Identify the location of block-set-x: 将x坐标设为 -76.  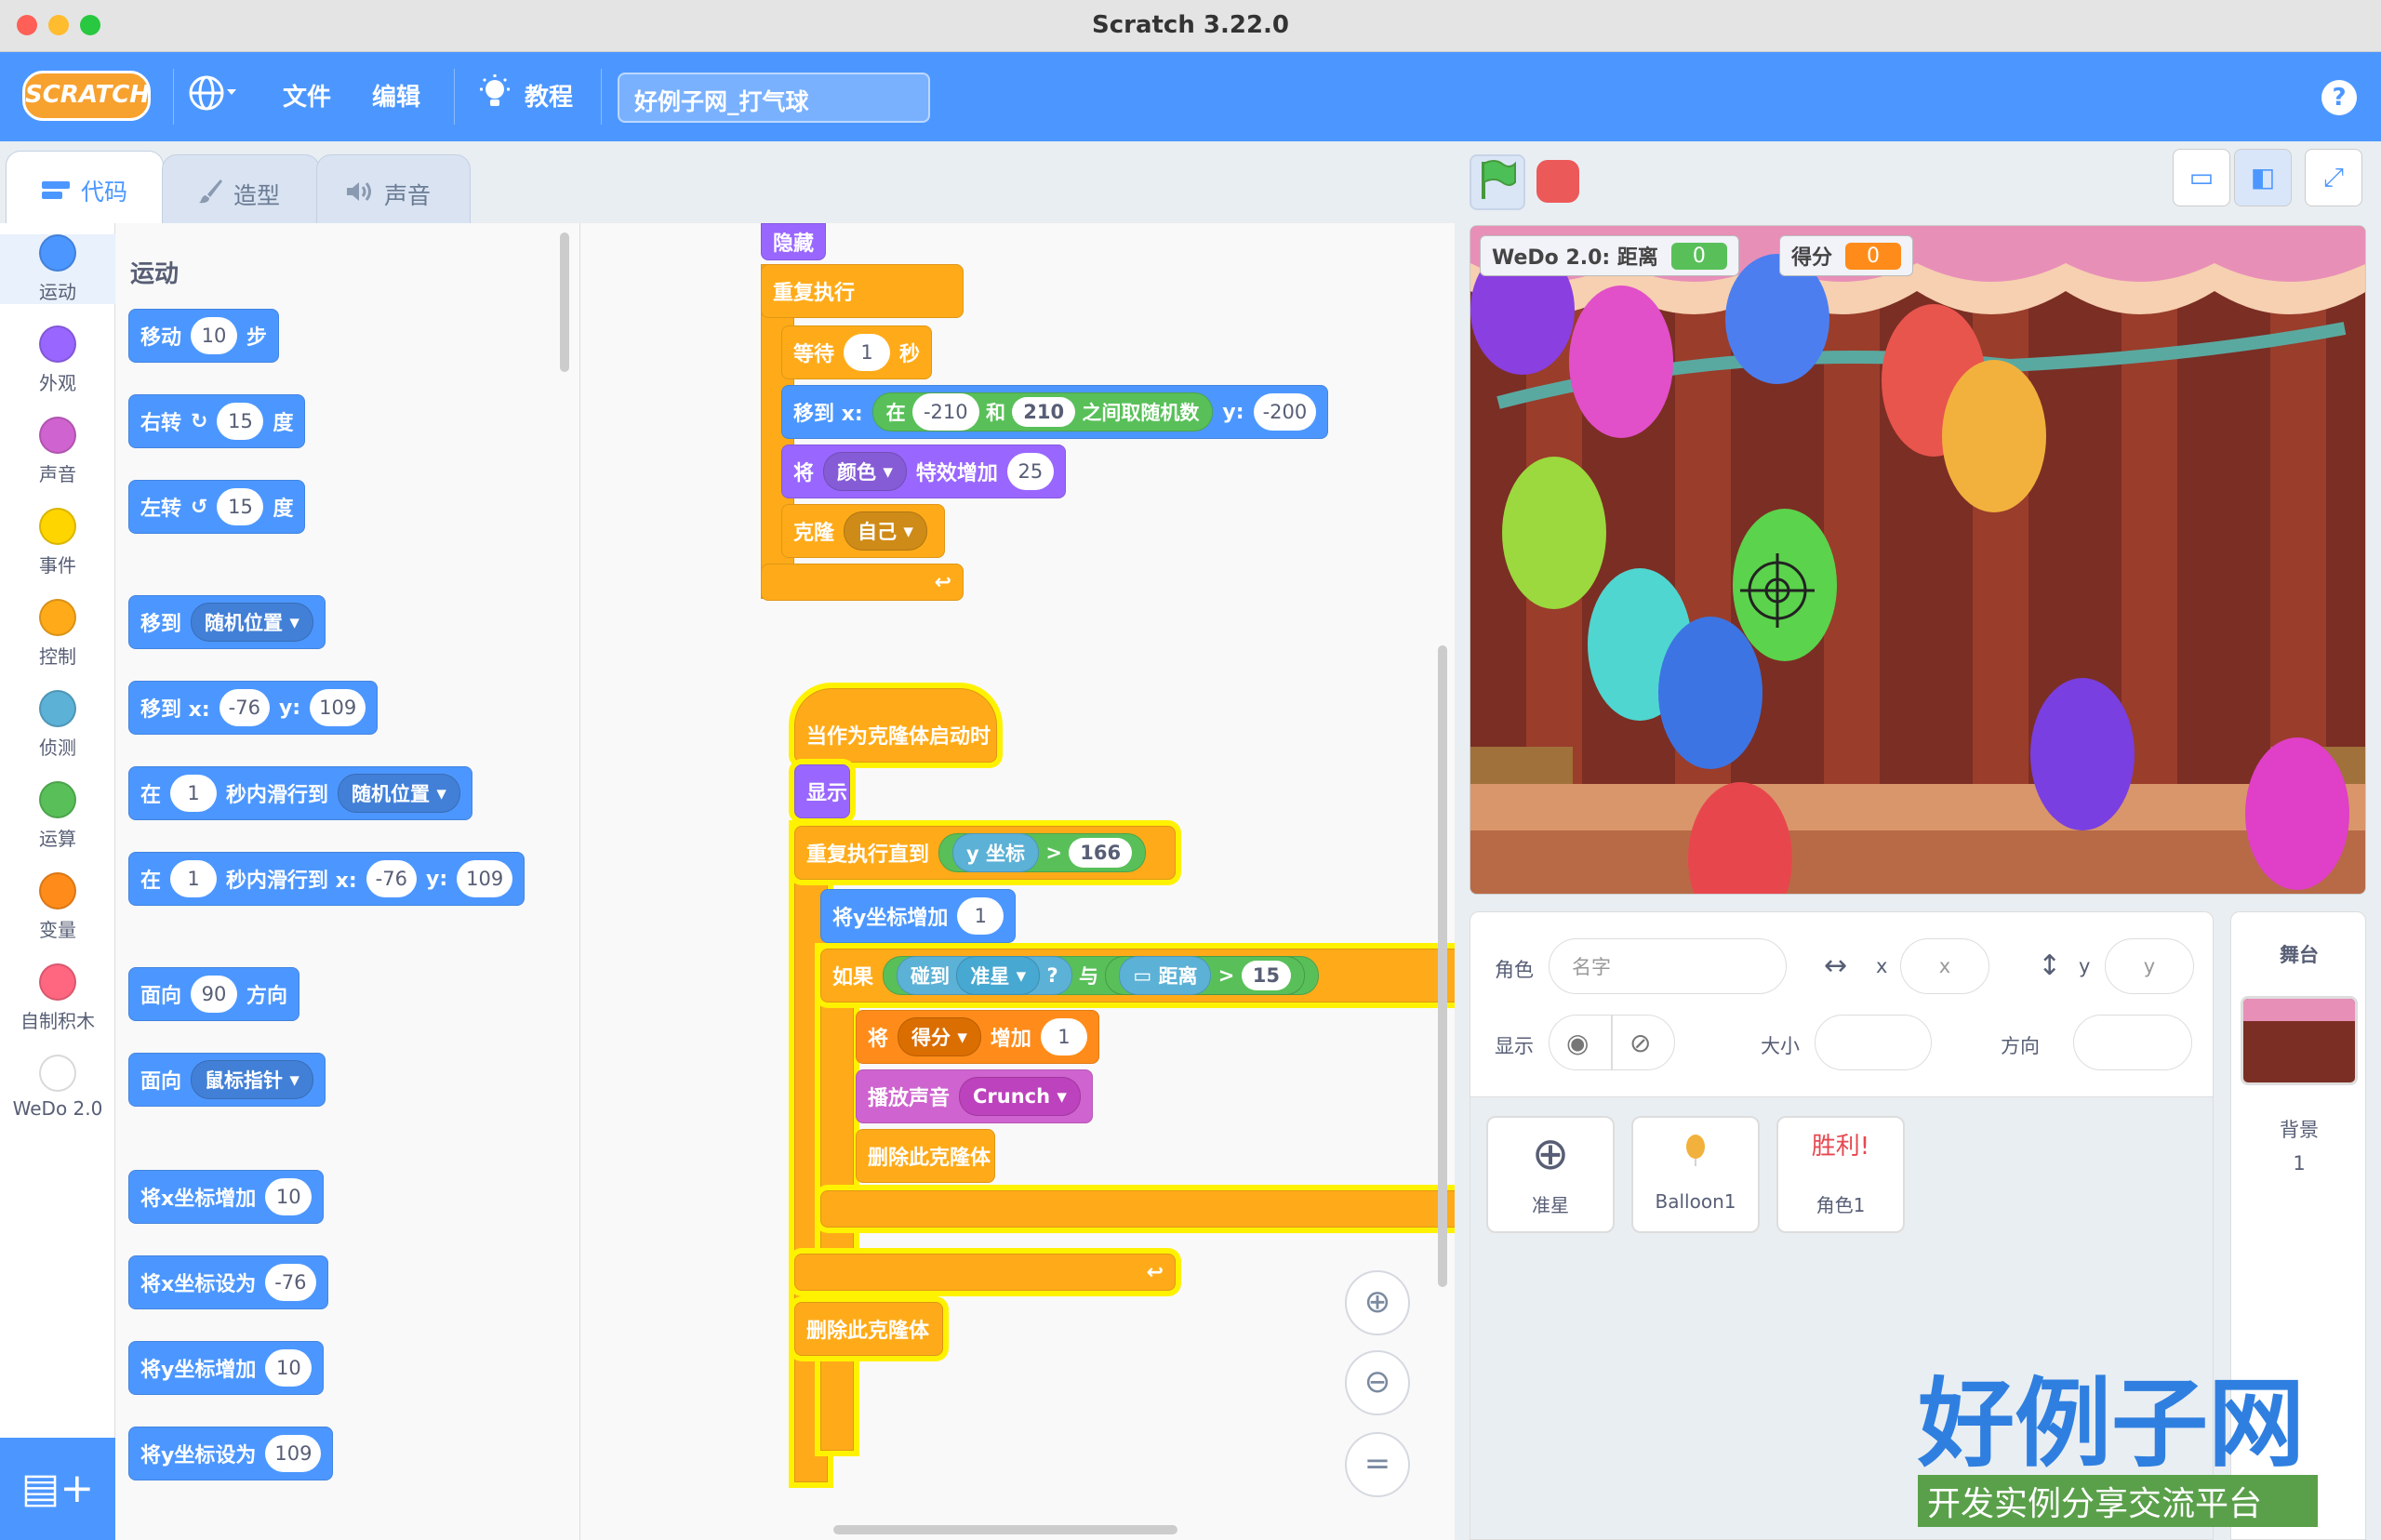
(228, 1282).